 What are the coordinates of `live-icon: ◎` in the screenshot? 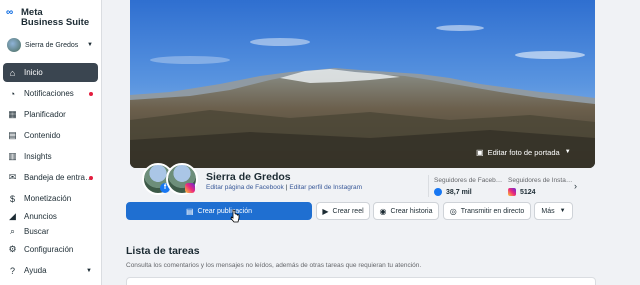 It's located at (453, 211).